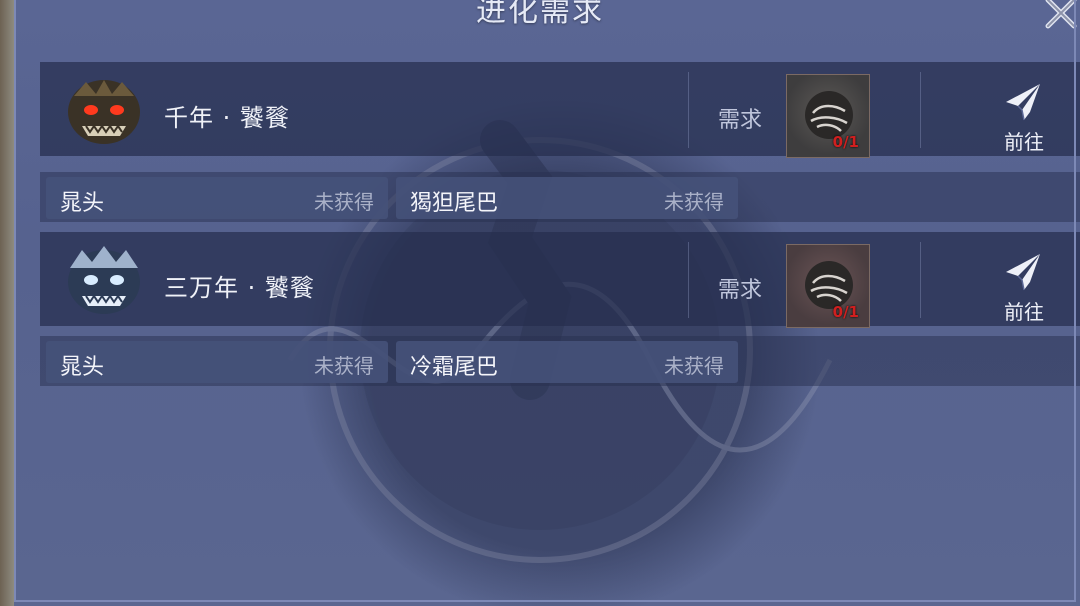 The height and width of the screenshot is (606, 1080). I want to click on left-edge-decoration, so click(7, 303).